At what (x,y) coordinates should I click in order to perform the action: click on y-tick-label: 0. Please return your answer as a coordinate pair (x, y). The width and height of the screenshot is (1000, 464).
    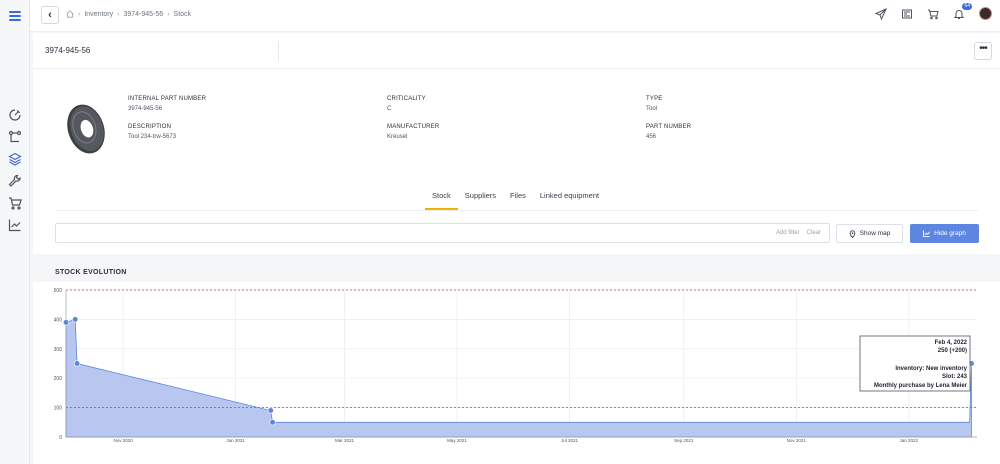
    Looking at the image, I should click on (60, 438).